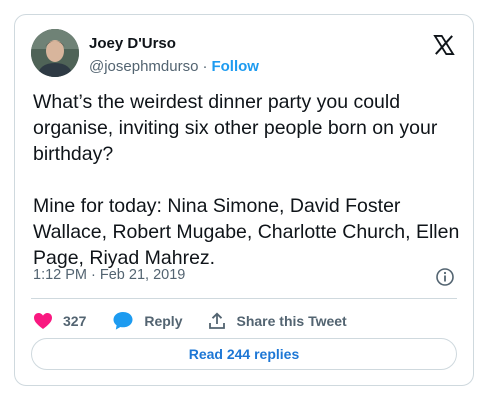 The height and width of the screenshot is (402, 500). I want to click on x-logo-icon, so click(444, 45).